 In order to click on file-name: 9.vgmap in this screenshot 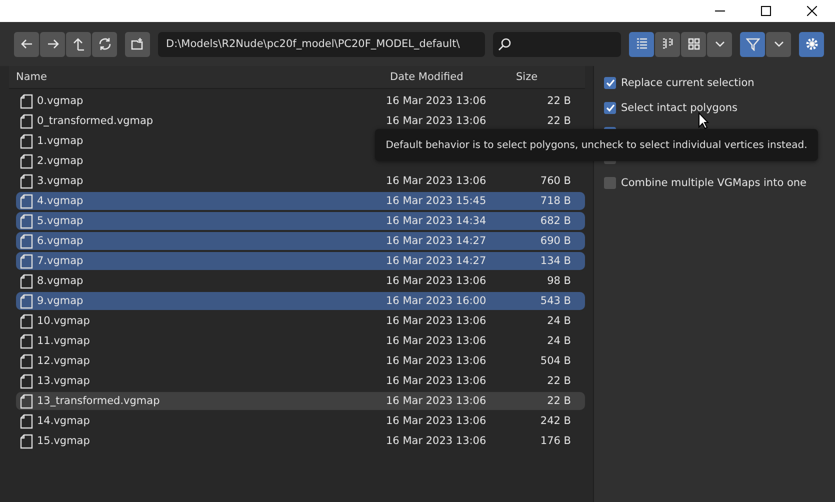, I will do `click(60, 301)`.